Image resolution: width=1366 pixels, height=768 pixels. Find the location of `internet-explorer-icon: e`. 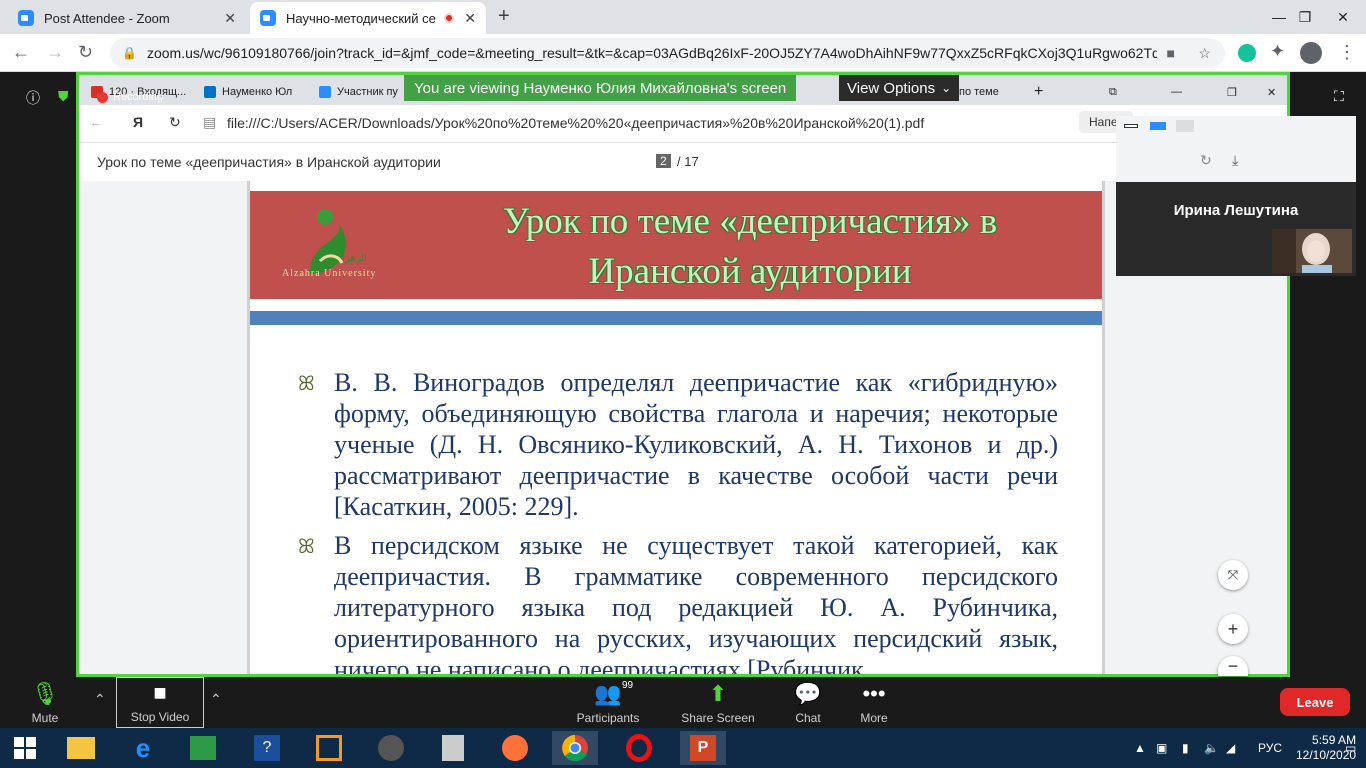

internet-explorer-icon: e is located at coordinates (143, 748).